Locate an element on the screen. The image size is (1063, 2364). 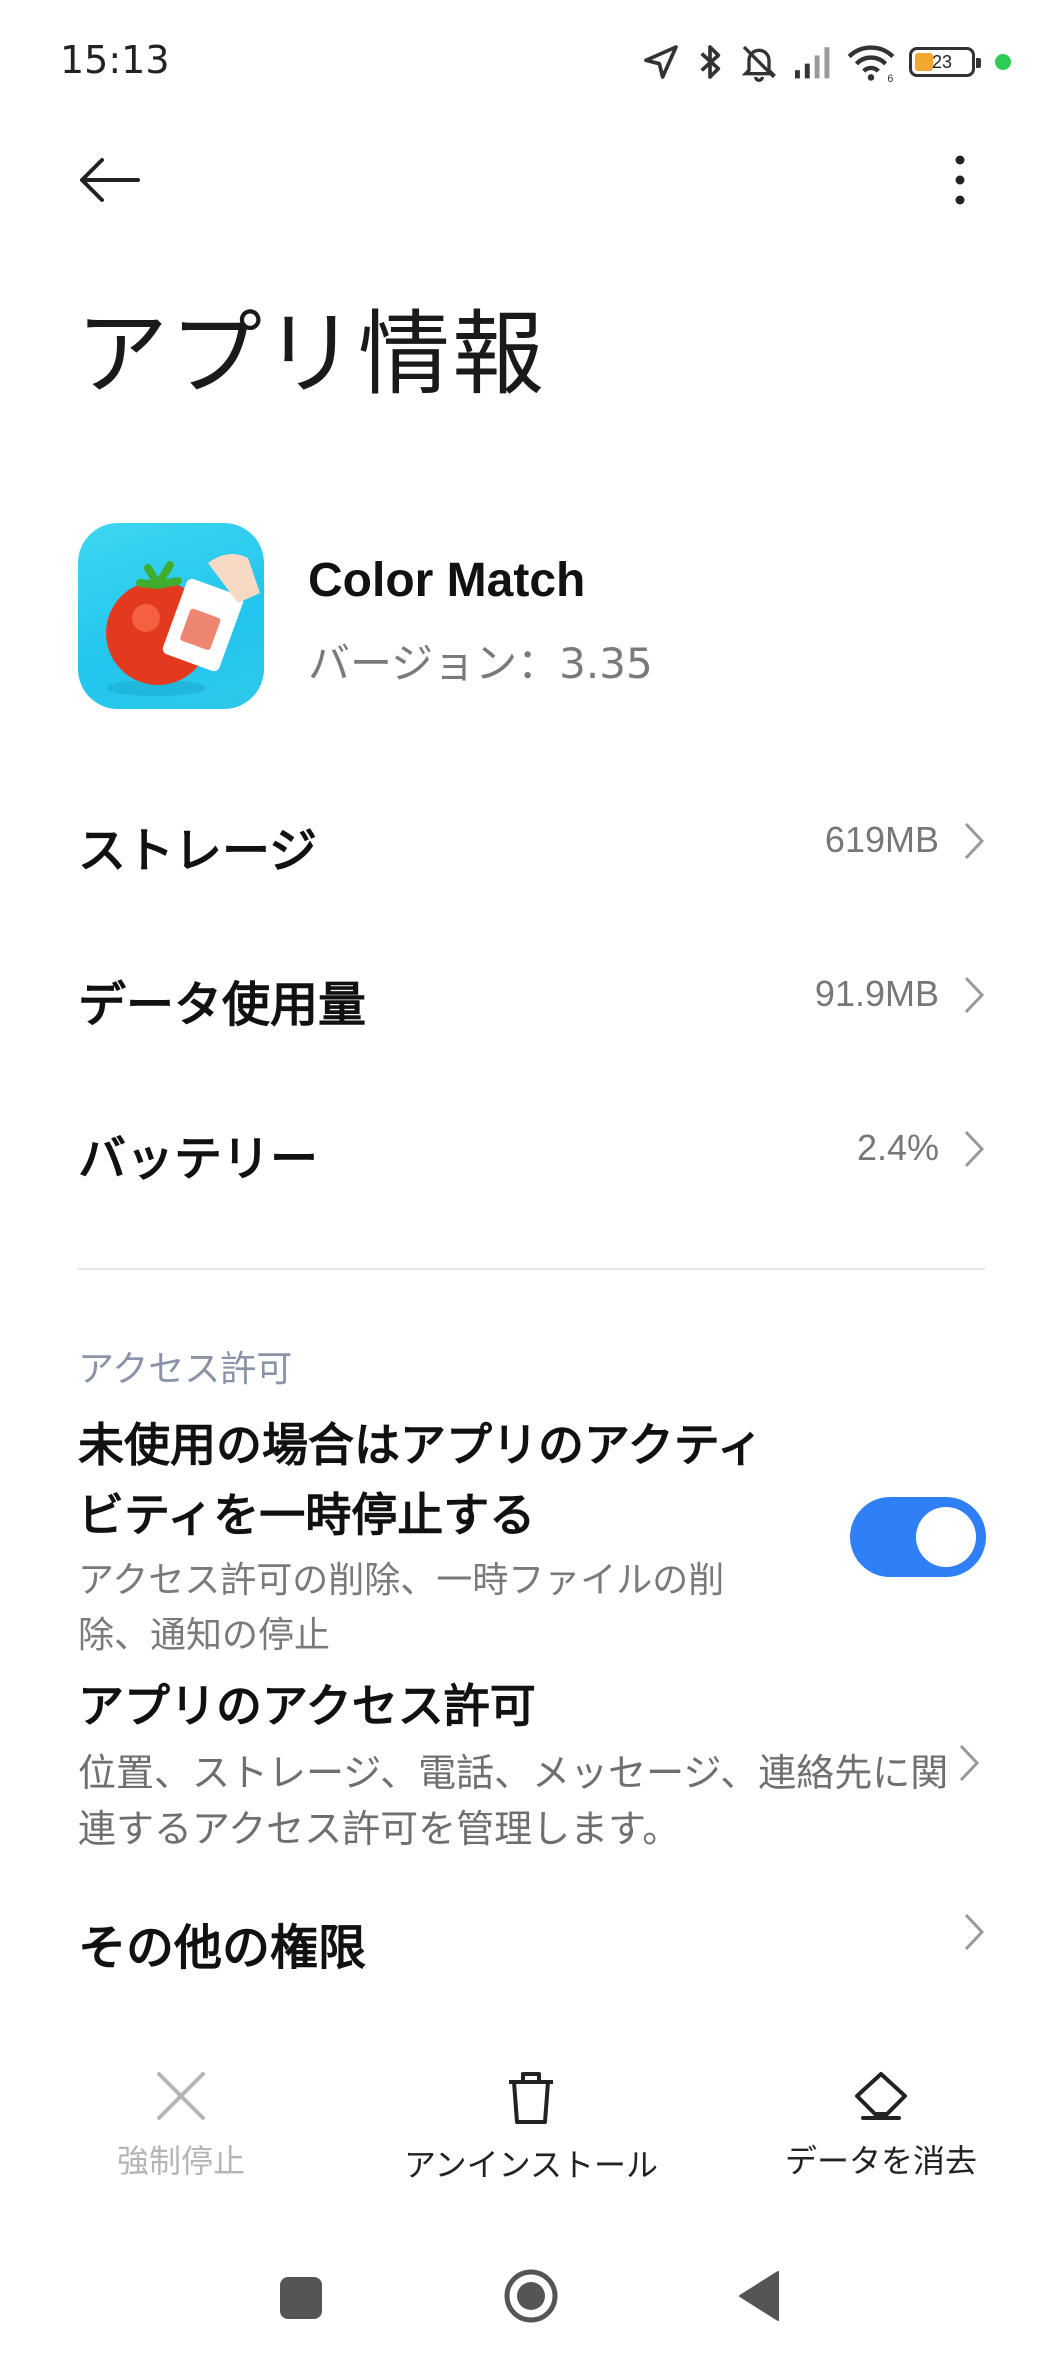
wifi-icon: 6 is located at coordinates (871, 63).